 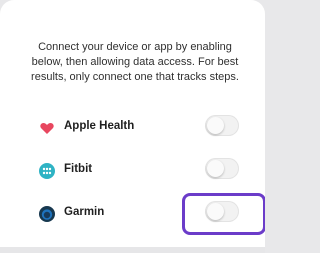 I want to click on source-row-fitbit: Fitbit, so click(x=132, y=171).